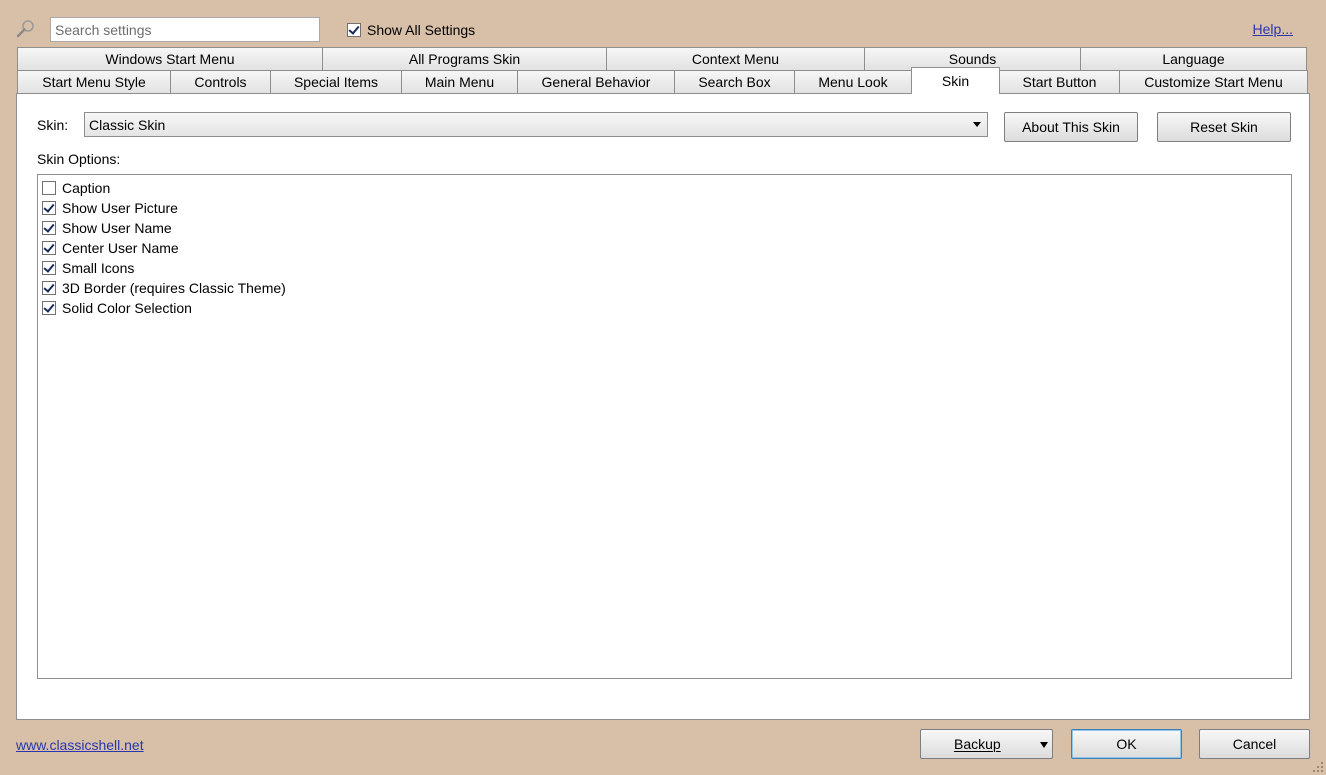 The height and width of the screenshot is (775, 1326). I want to click on tab-all-programs-skin: All Programs Skin, so click(464, 58).